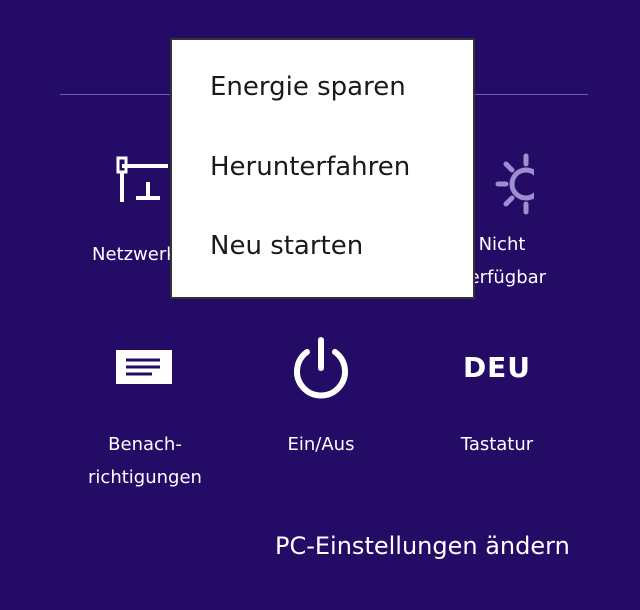 Image resolution: width=640 pixels, height=610 pixels. Describe the element at coordinates (145, 415) in the screenshot. I see `notifications-tile: Benach- richtigungen` at that location.